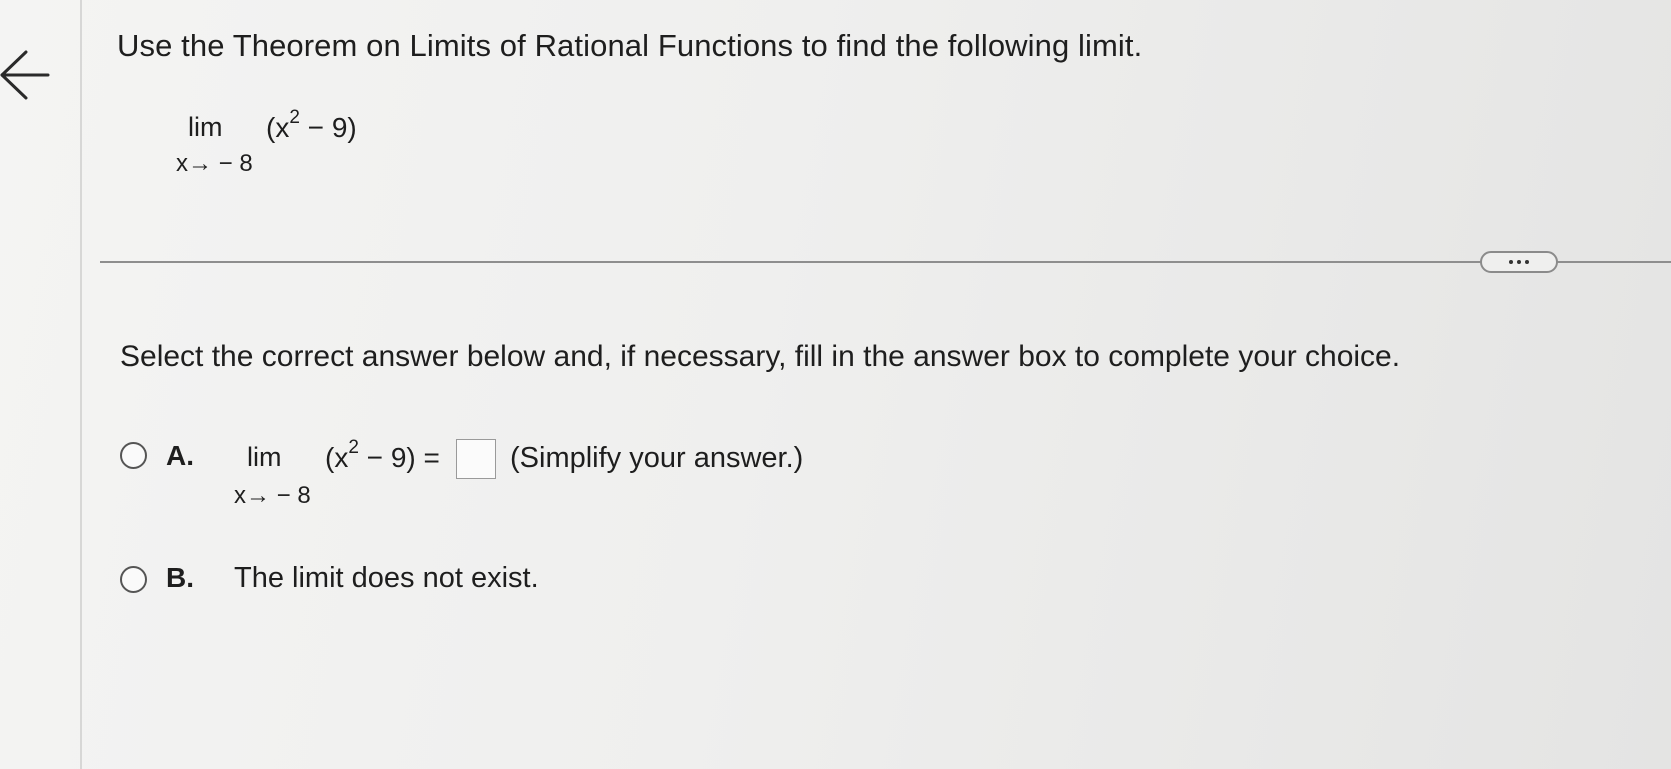 The height and width of the screenshot is (769, 1671). I want to click on answer-input, so click(476, 459).